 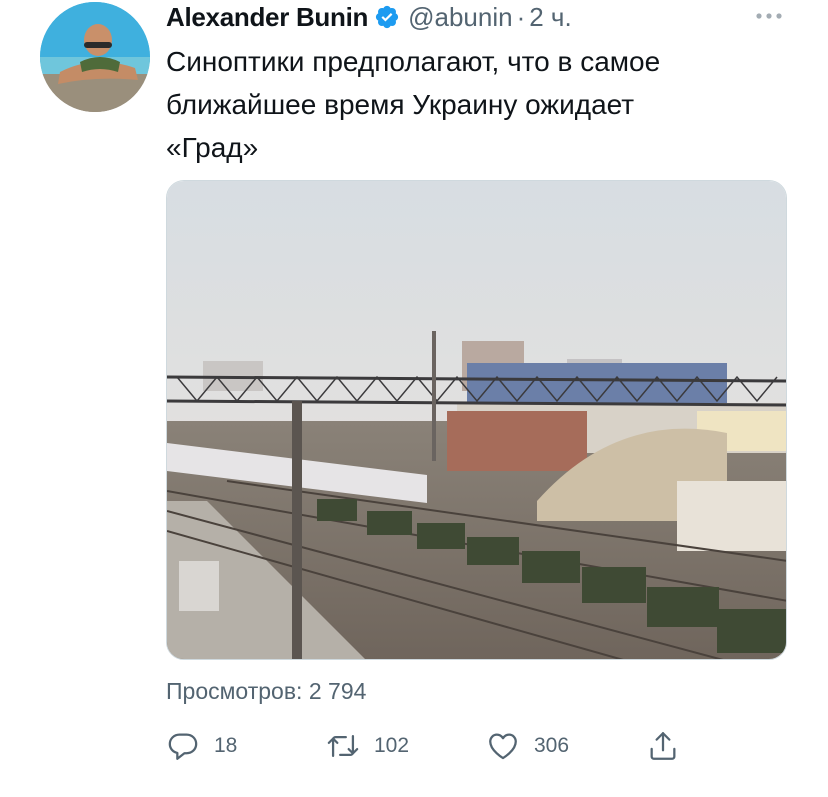 I want to click on tweet-timestamp: 2 ч., so click(x=550, y=17).